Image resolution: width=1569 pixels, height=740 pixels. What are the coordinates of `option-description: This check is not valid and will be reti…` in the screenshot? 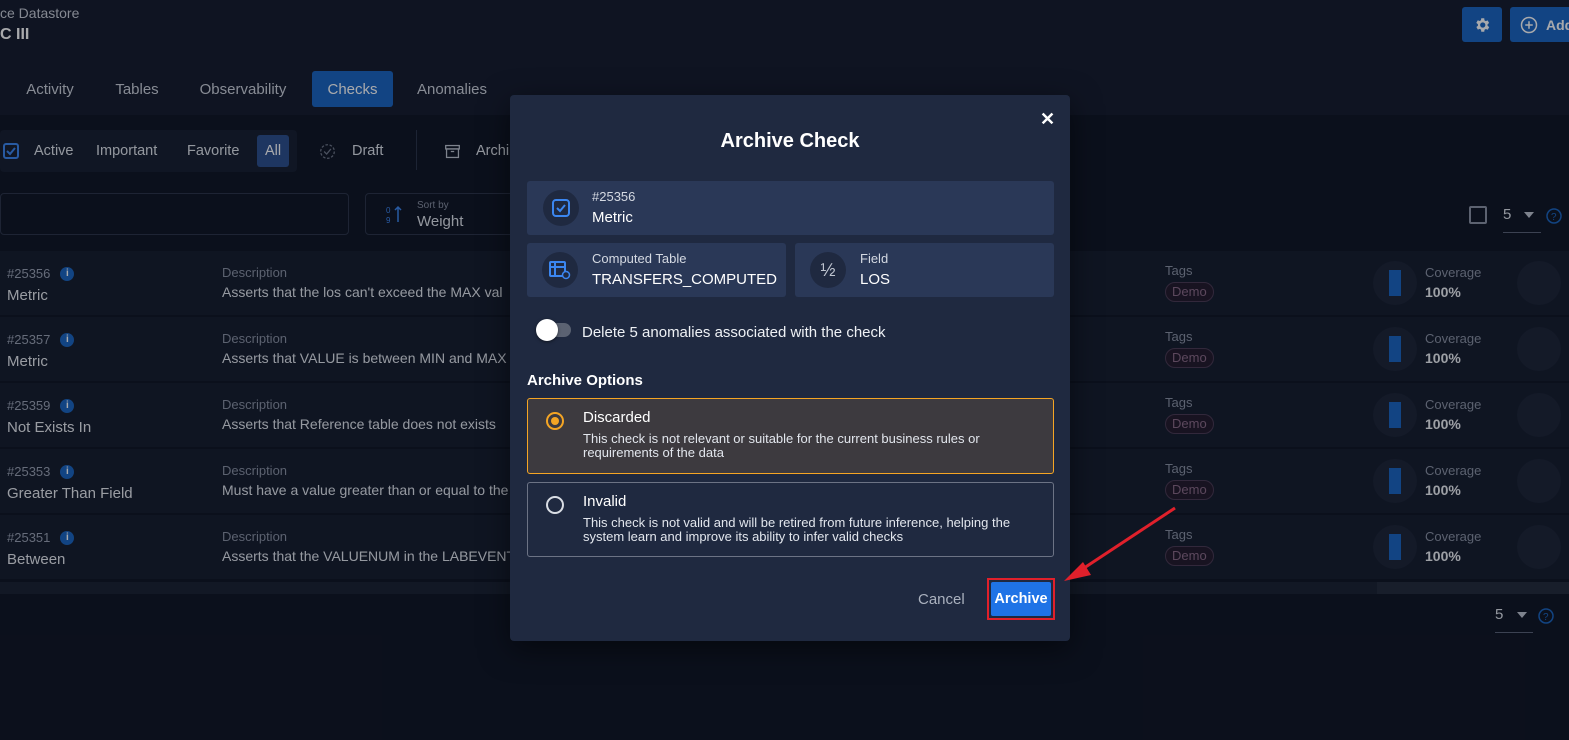 It's located at (797, 529).